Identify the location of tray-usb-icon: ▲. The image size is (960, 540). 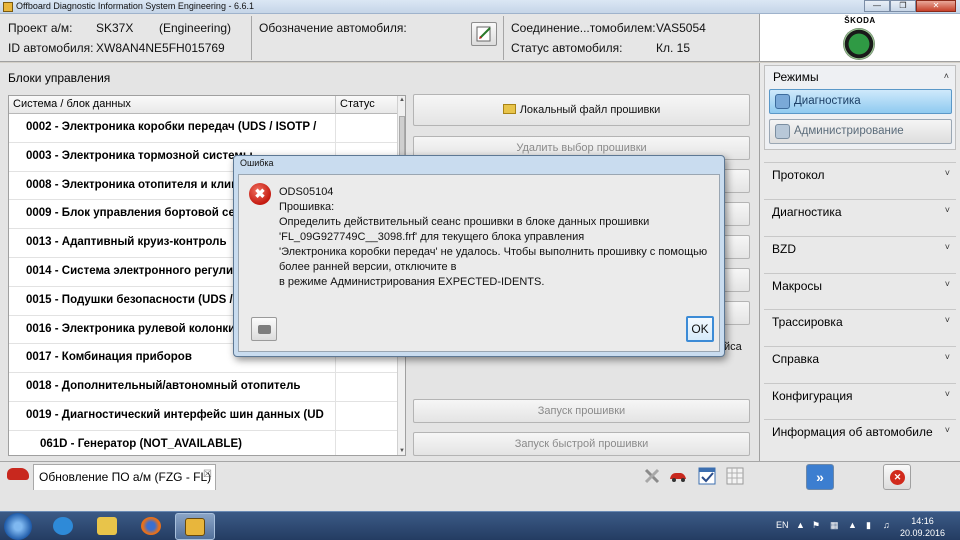
(852, 525).